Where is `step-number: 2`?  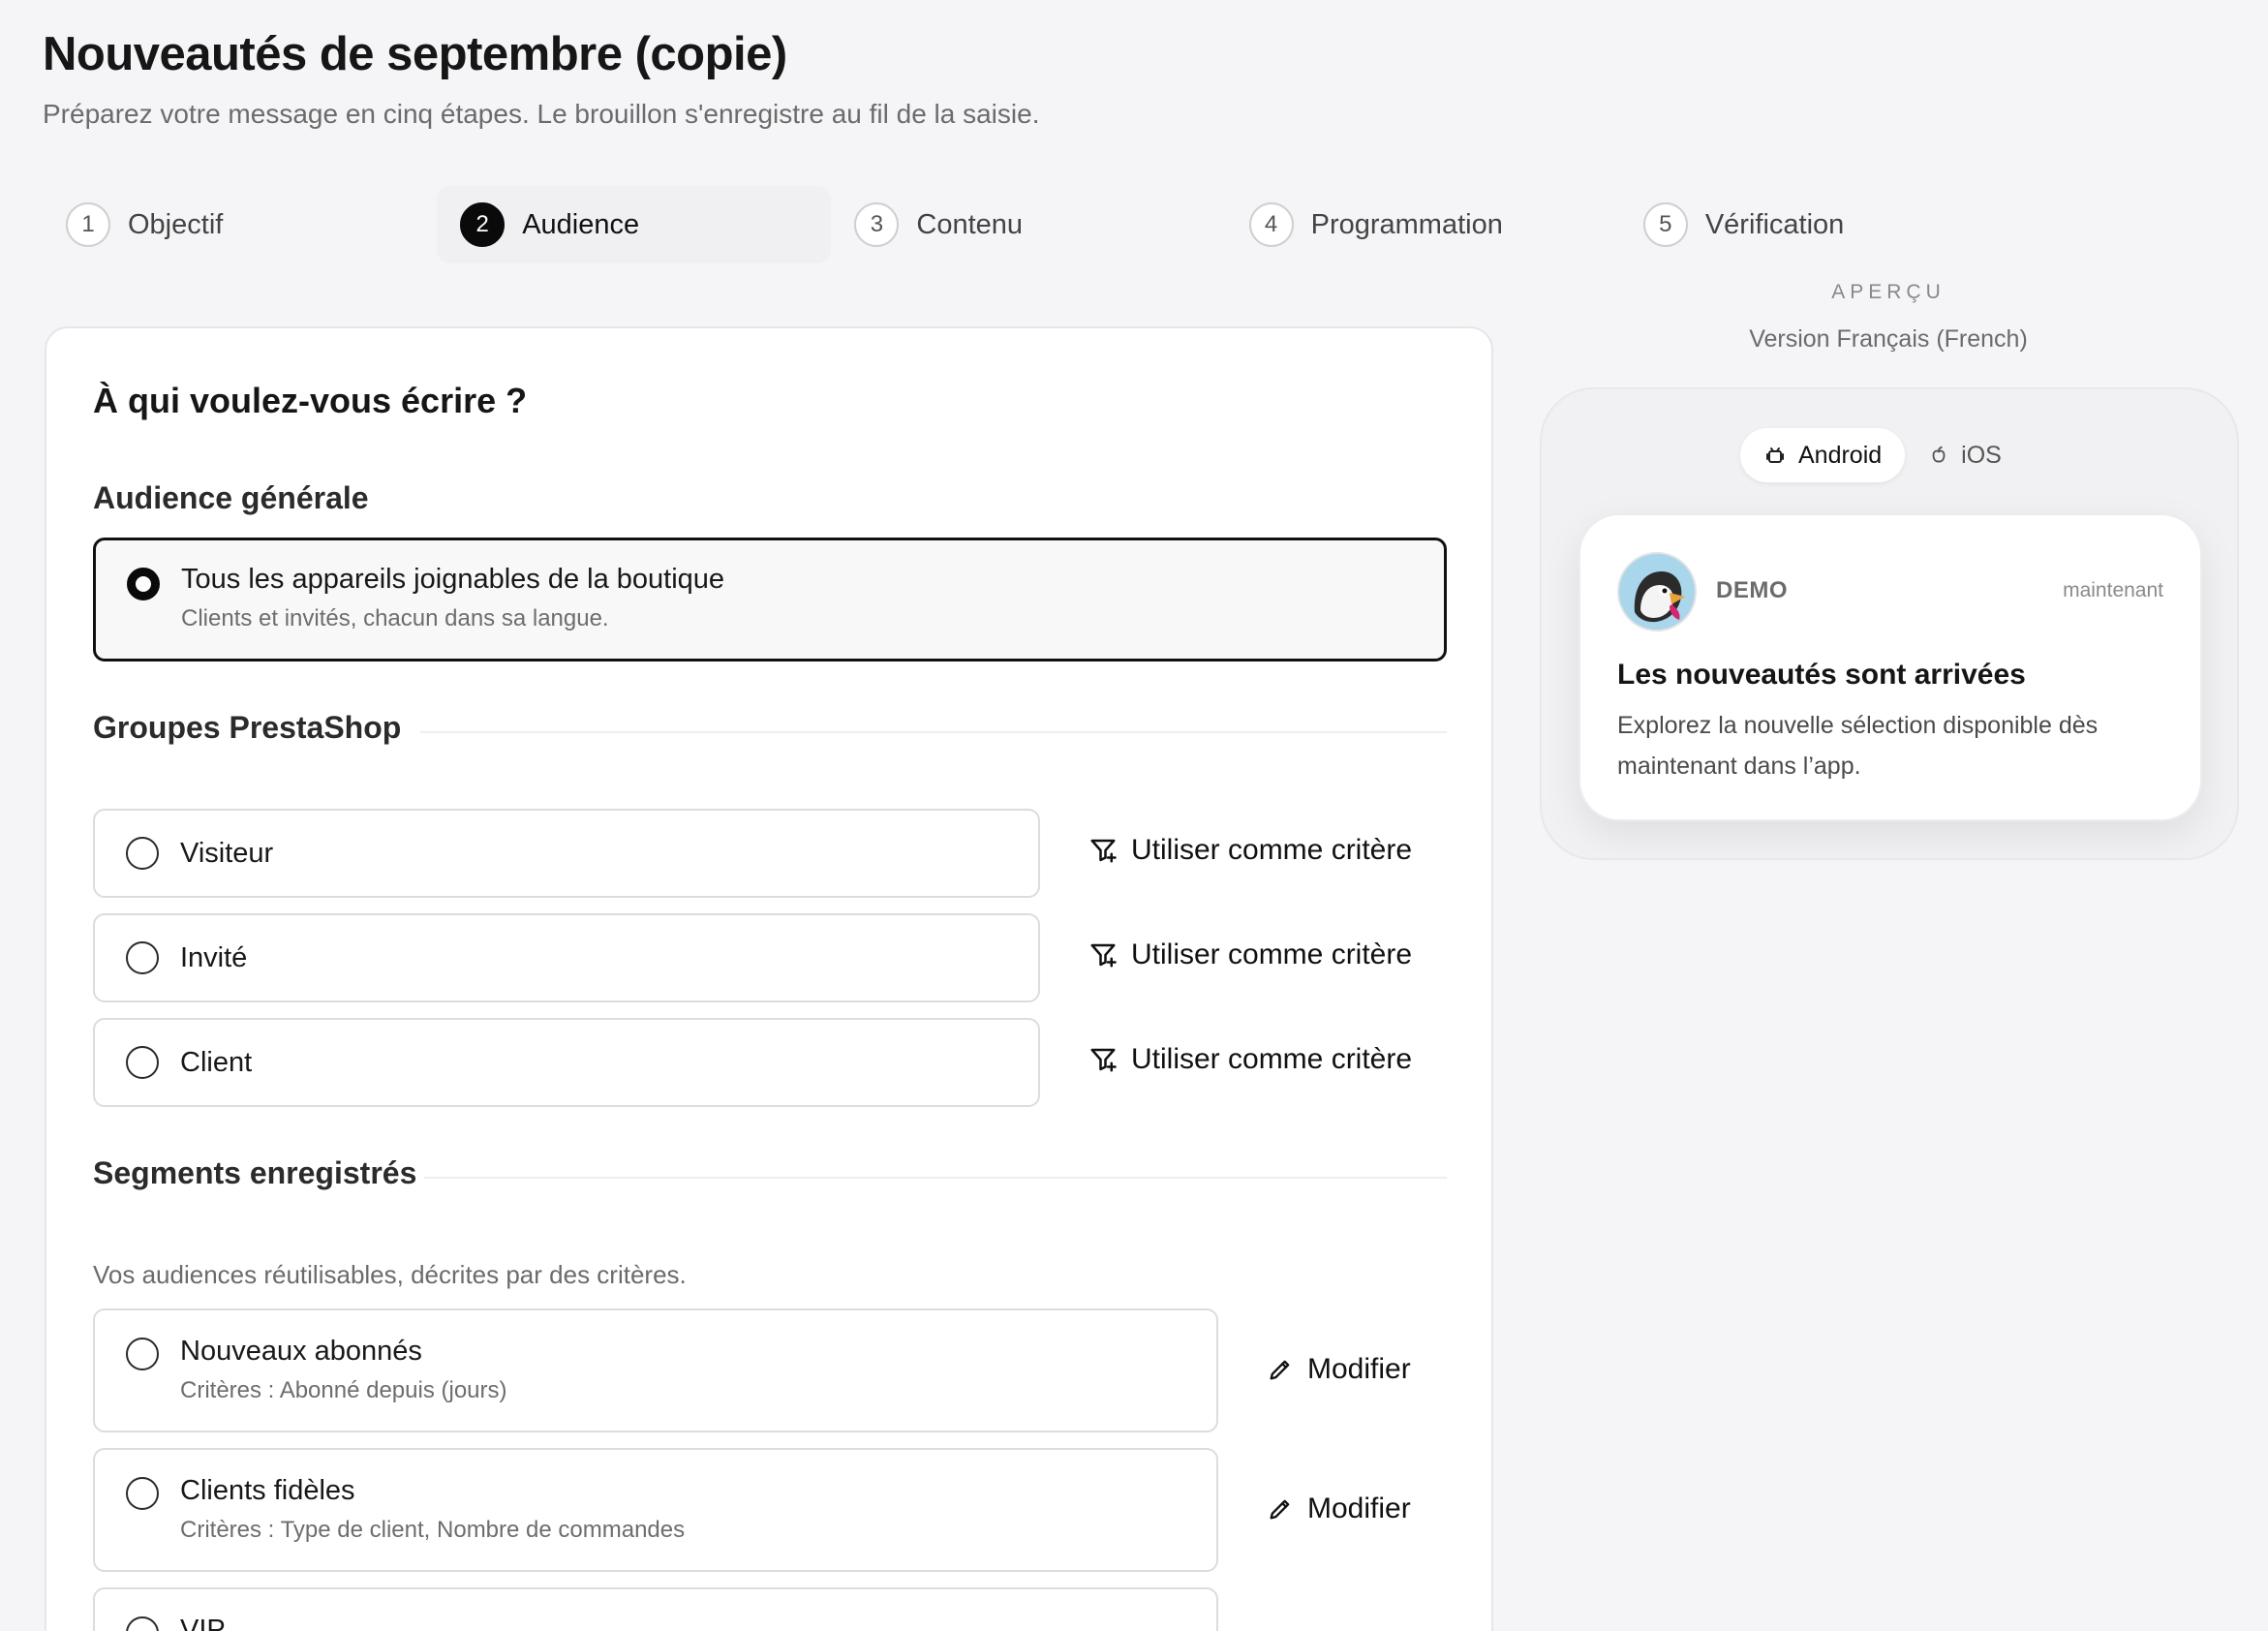
step-number: 2 is located at coordinates (483, 224).